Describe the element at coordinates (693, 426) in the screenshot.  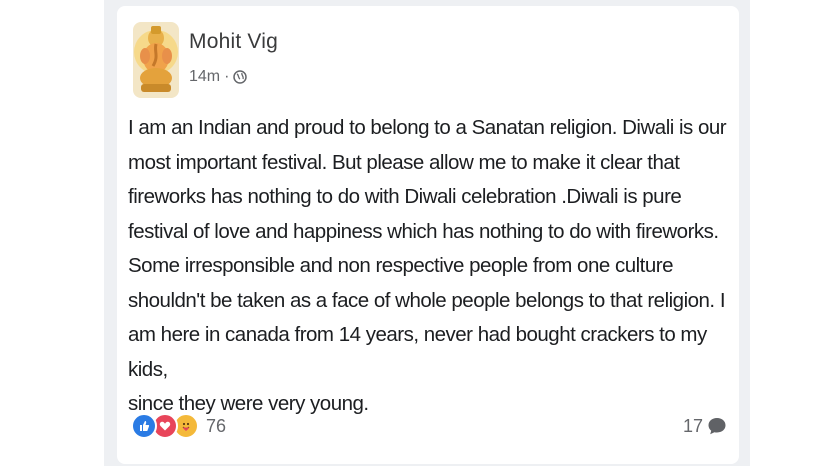
I see `comment-count: 17` at that location.